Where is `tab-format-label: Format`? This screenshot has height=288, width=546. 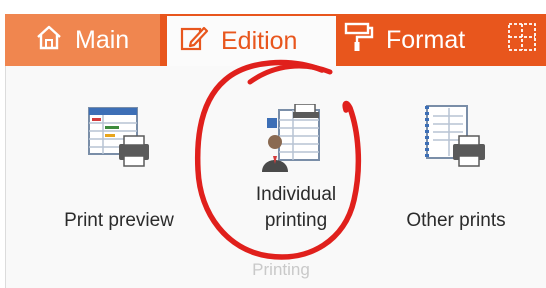 tab-format-label: Format is located at coordinates (426, 39).